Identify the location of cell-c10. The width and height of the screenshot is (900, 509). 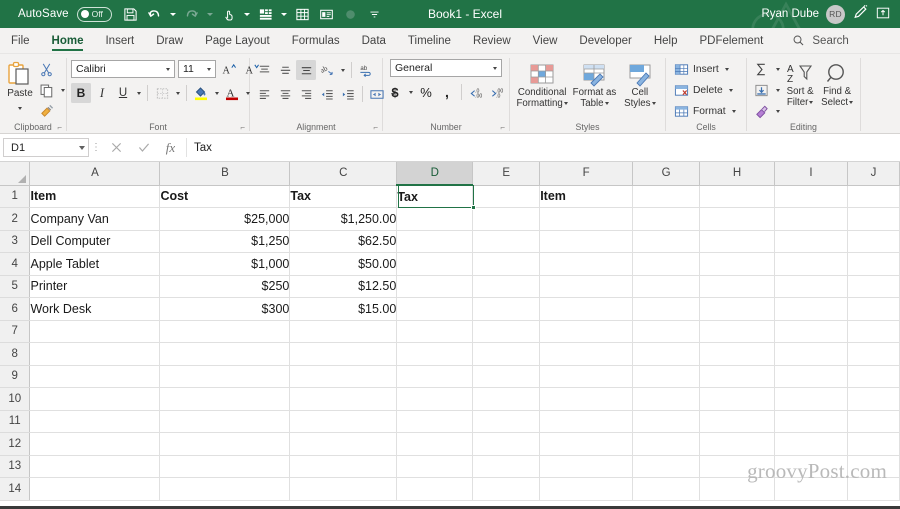
(343, 399).